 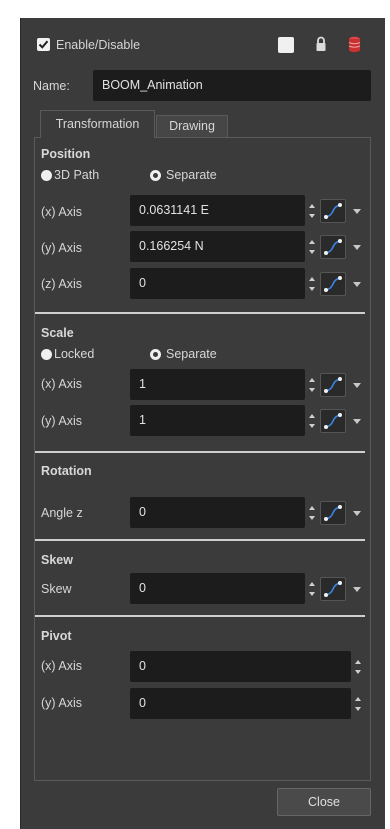 I want to click on position-y-input: 0.166254 N, so click(x=217, y=246).